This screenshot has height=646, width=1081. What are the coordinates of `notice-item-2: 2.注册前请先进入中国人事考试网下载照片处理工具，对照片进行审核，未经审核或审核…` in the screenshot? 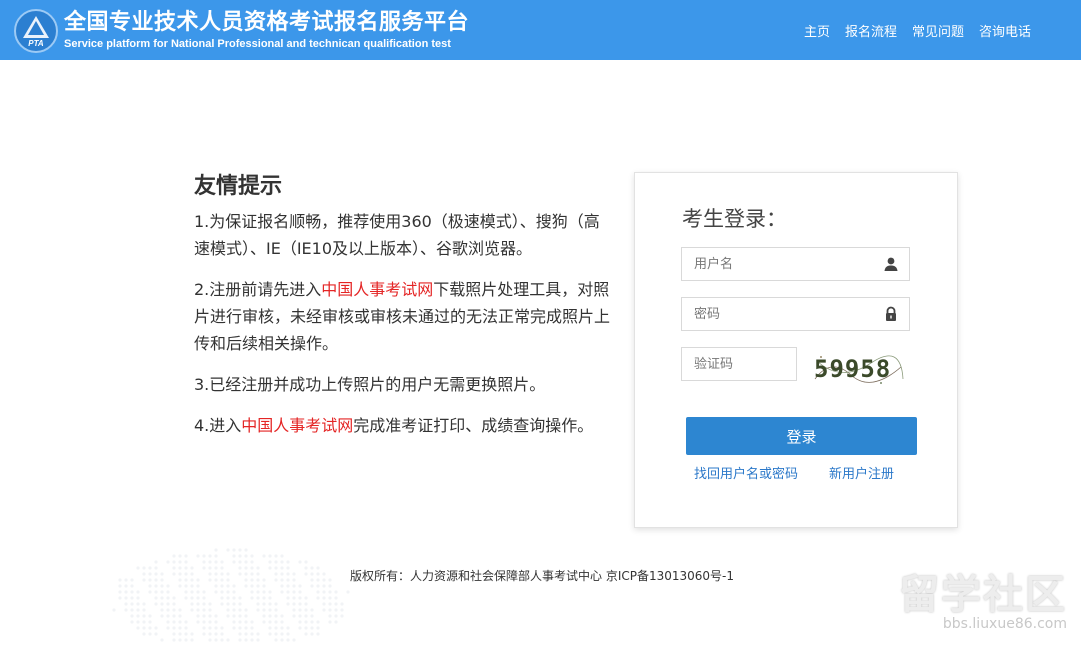 It's located at (403, 316).